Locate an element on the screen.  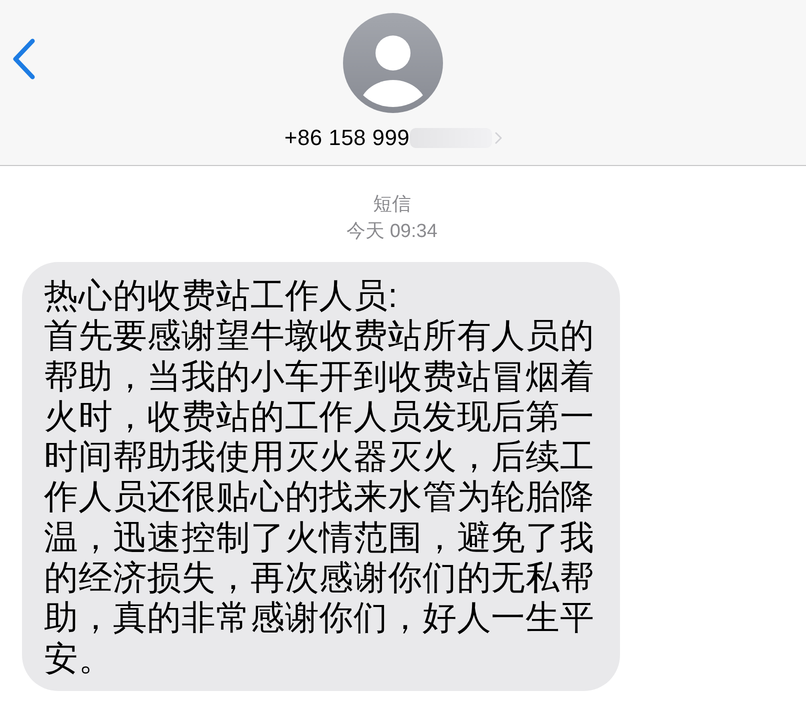
chevron-left-icon is located at coordinates (24, 59).